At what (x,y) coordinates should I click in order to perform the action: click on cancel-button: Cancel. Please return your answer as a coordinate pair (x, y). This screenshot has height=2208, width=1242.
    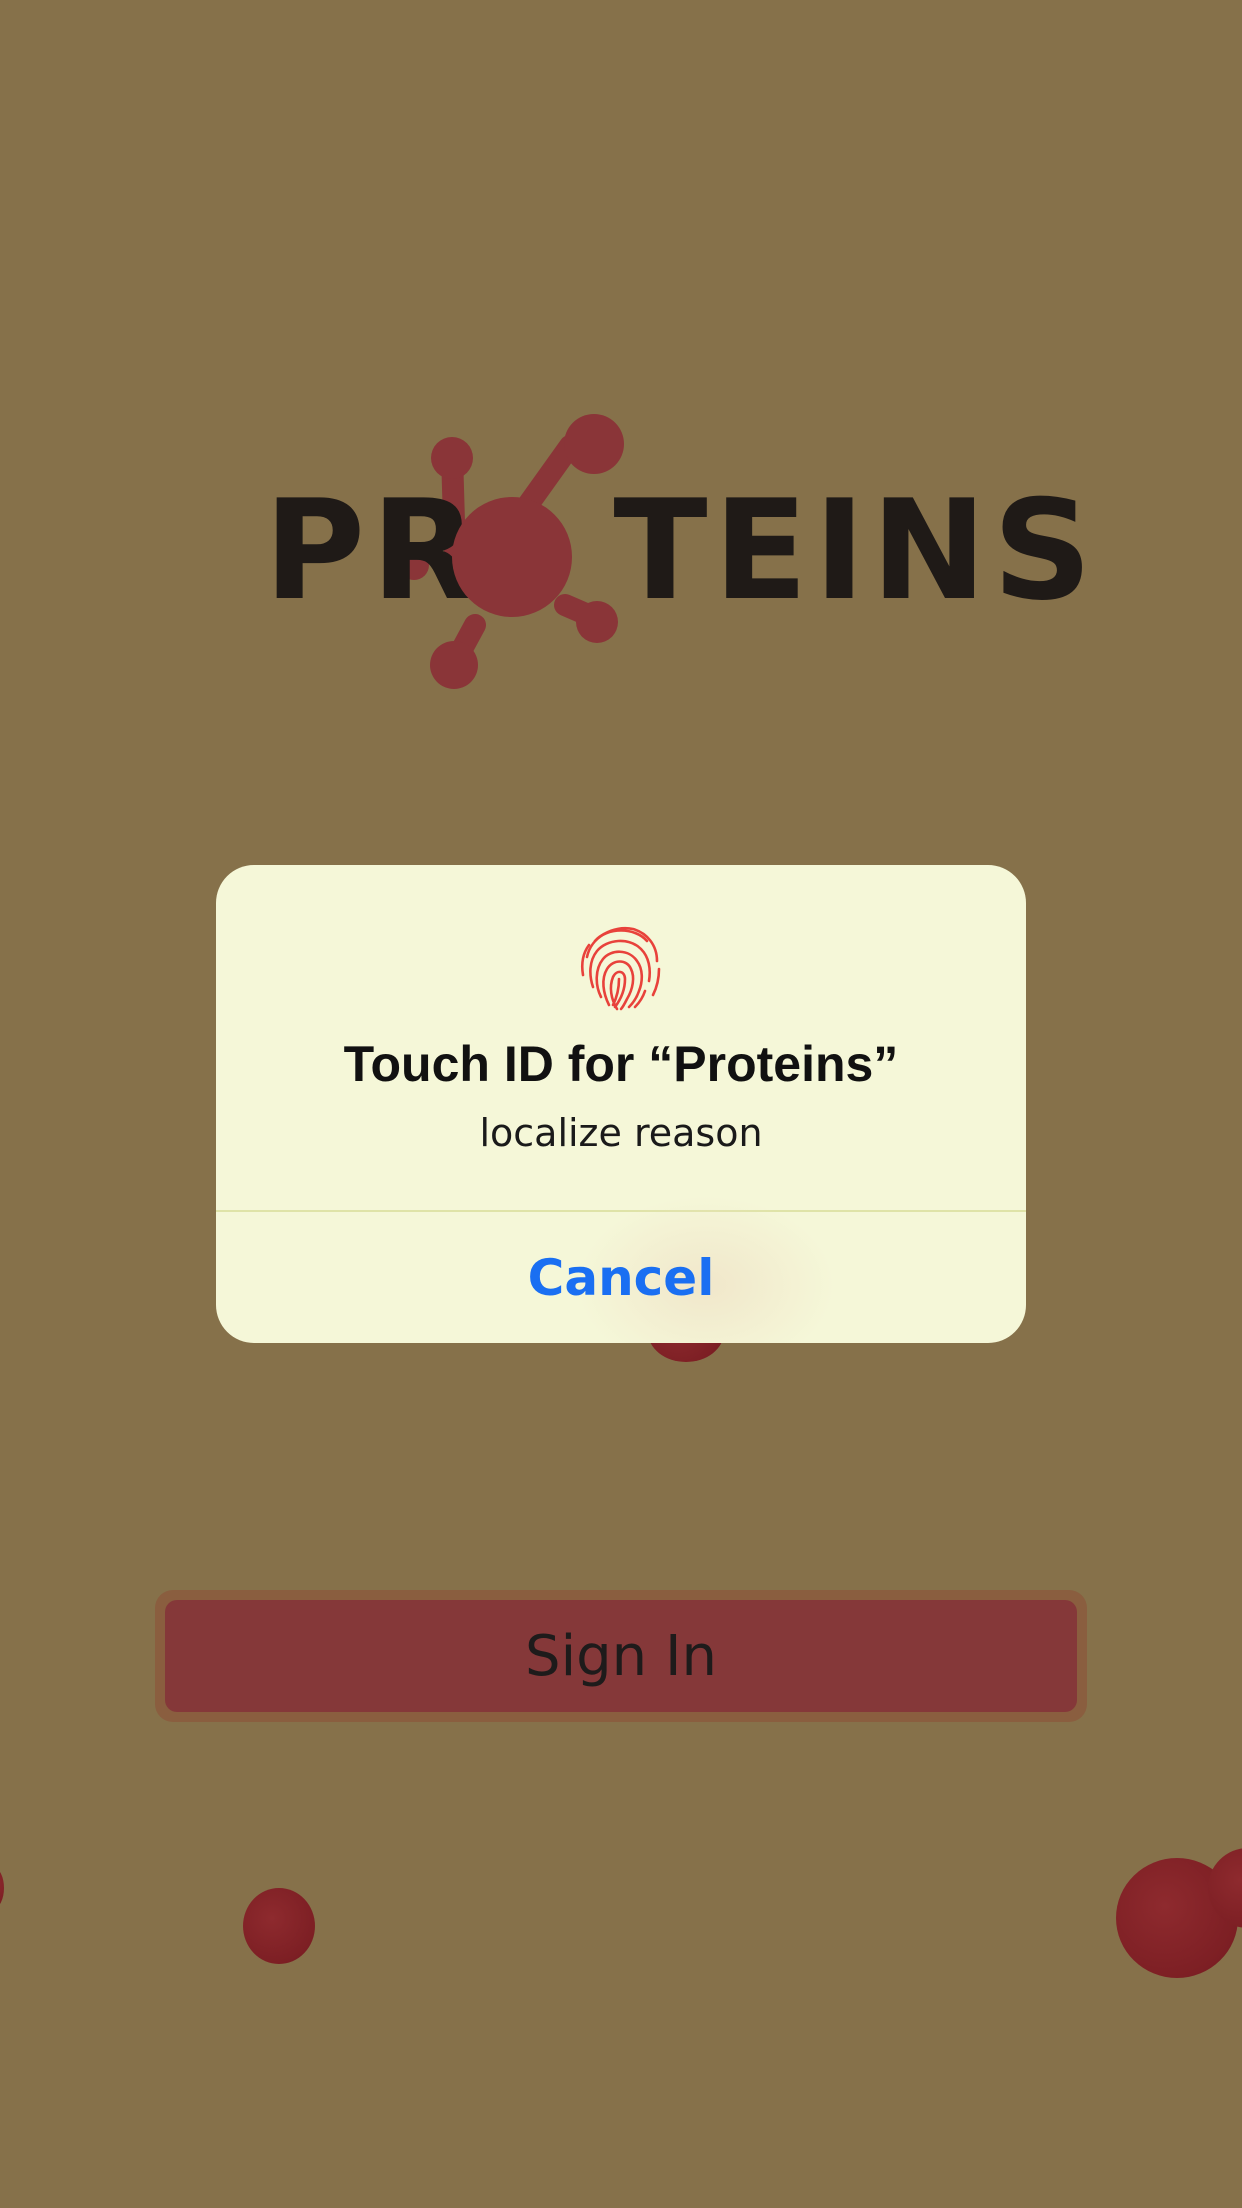
    Looking at the image, I should click on (621, 1277).